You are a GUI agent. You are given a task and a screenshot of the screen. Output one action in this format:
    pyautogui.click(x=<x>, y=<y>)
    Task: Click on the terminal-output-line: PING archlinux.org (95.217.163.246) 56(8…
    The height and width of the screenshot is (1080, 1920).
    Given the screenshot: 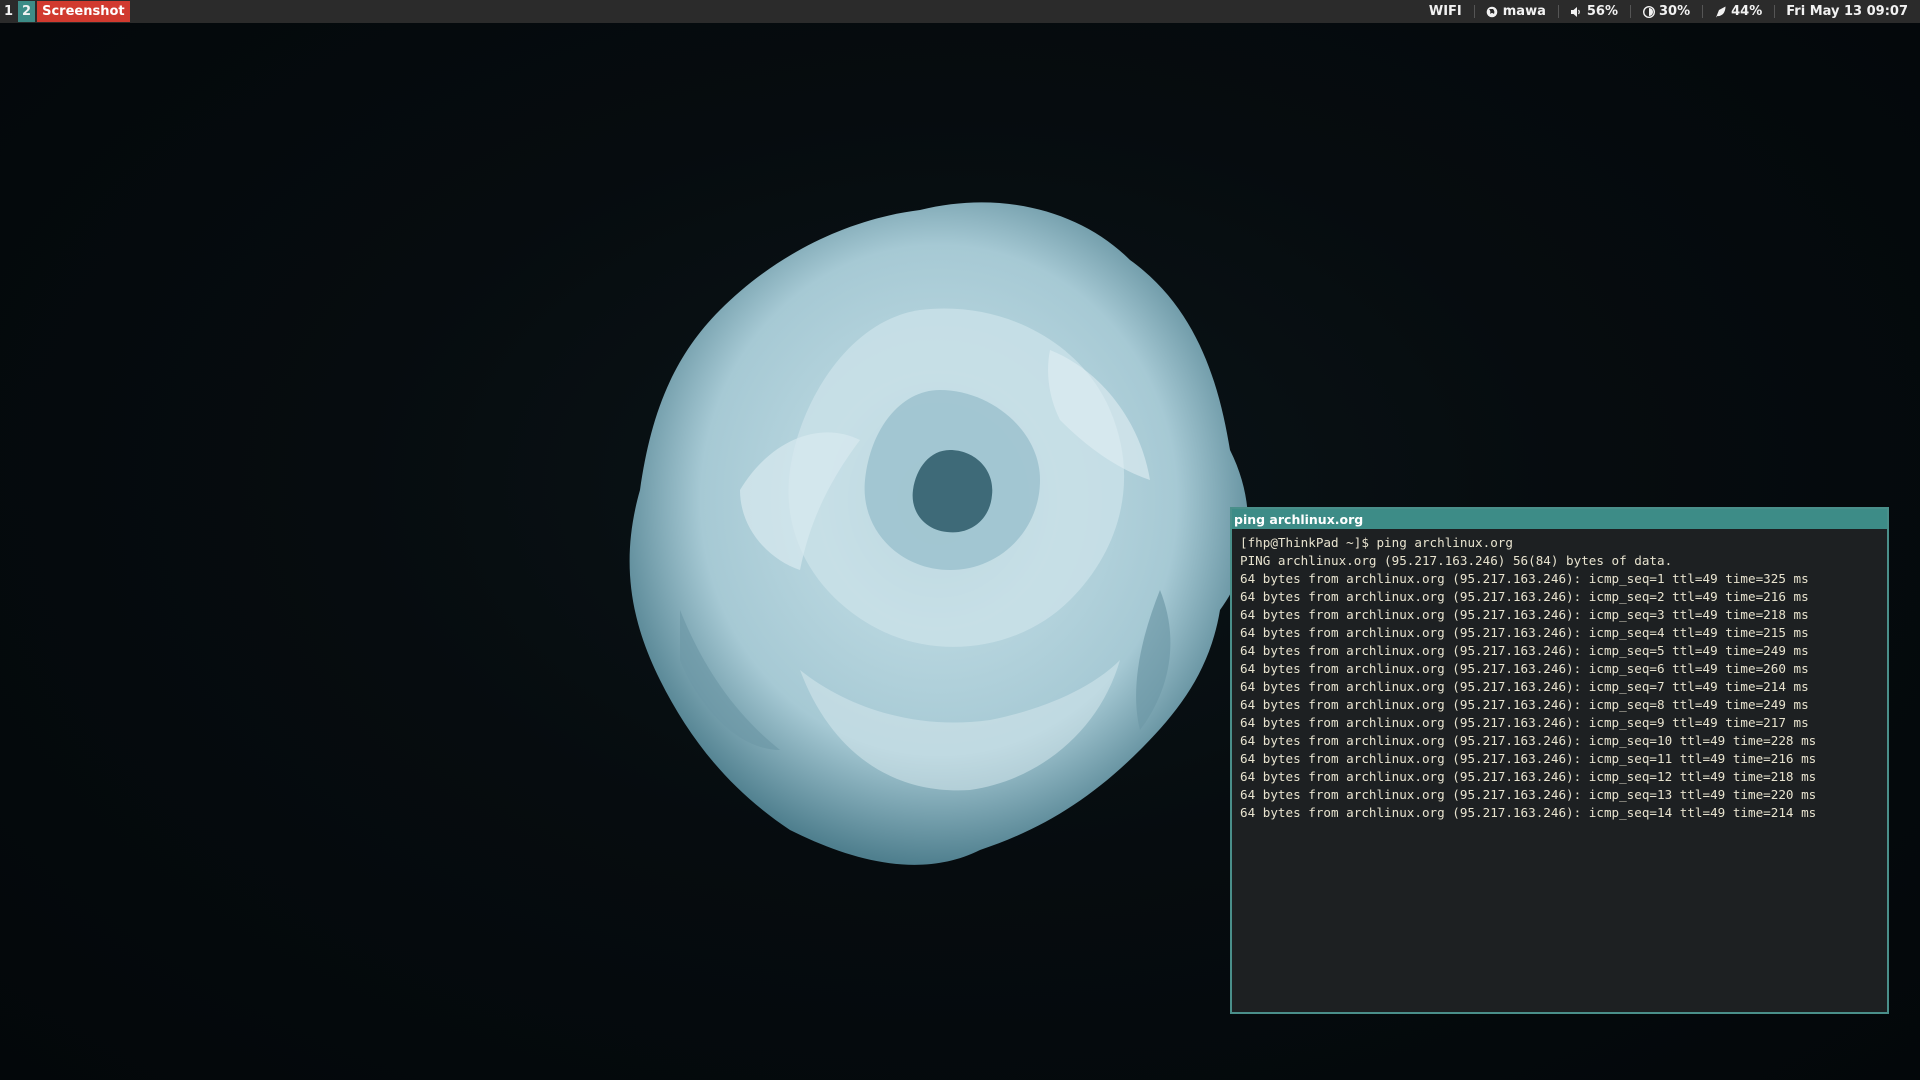 What is the action you would take?
    pyautogui.click(x=1456, y=560)
    